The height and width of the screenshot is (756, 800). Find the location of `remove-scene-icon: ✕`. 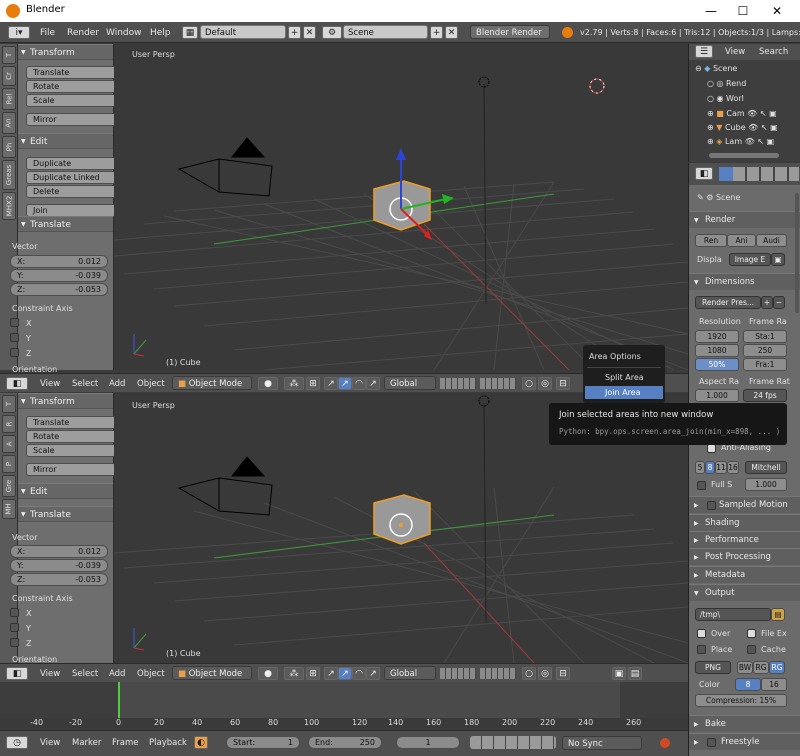

remove-scene-icon: ✕ is located at coordinates (451, 32).